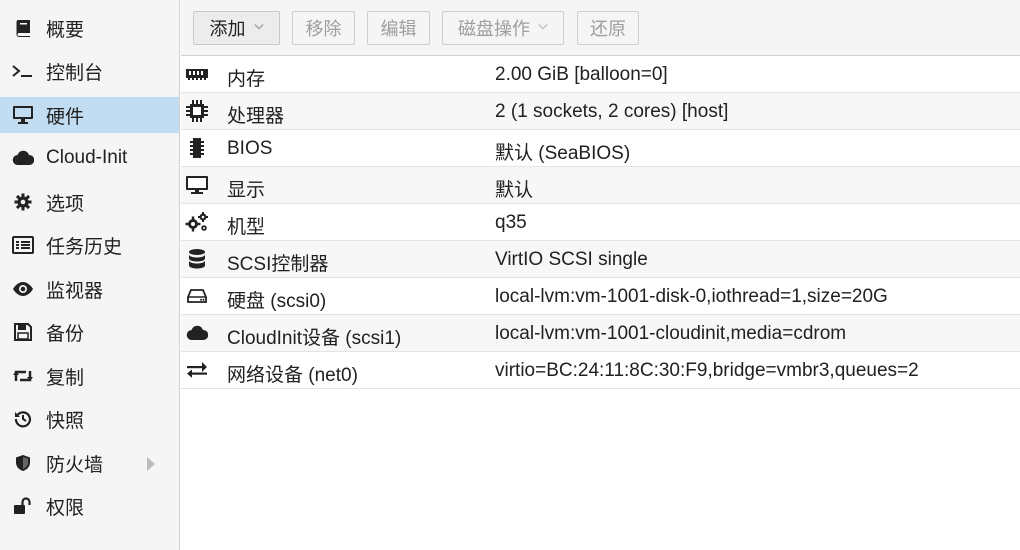  What do you see at coordinates (246, 227) in the screenshot?
I see `row-key: 机型` at bounding box center [246, 227].